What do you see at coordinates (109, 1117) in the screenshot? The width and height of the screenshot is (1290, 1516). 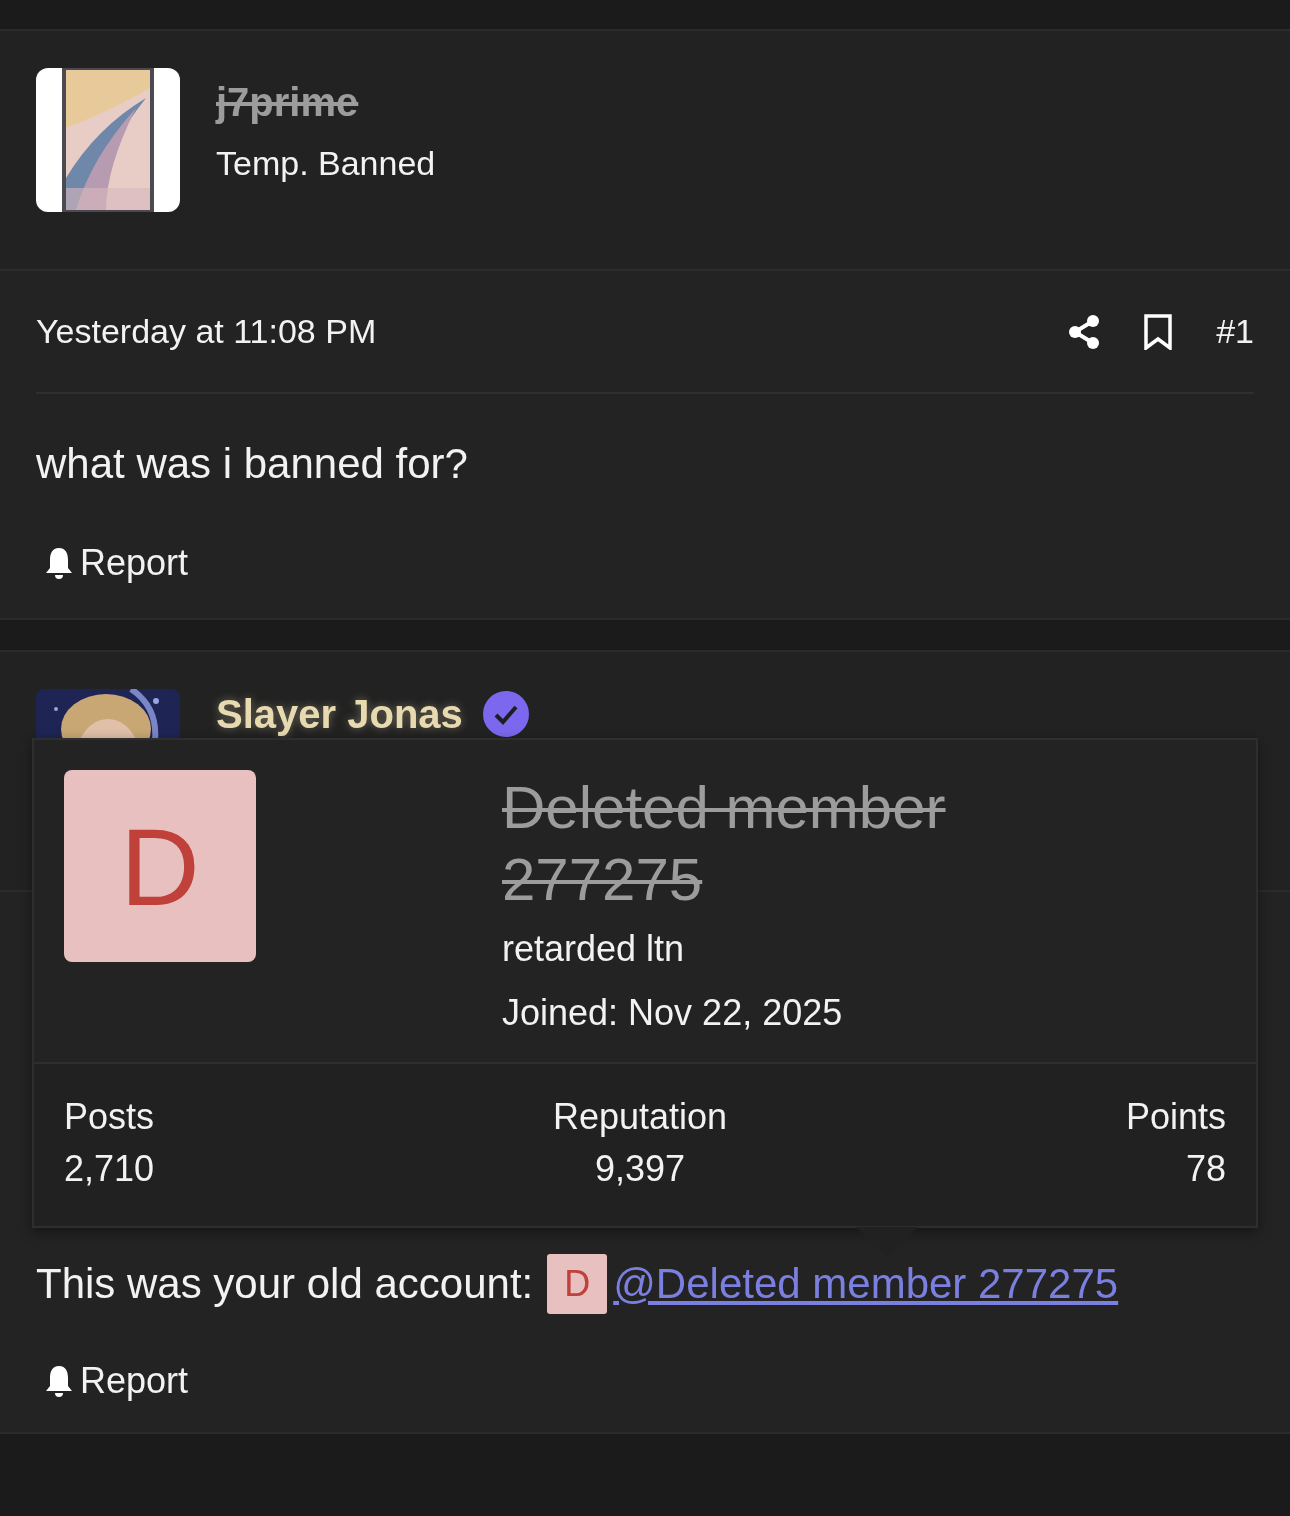 I see `stat-label: Posts` at bounding box center [109, 1117].